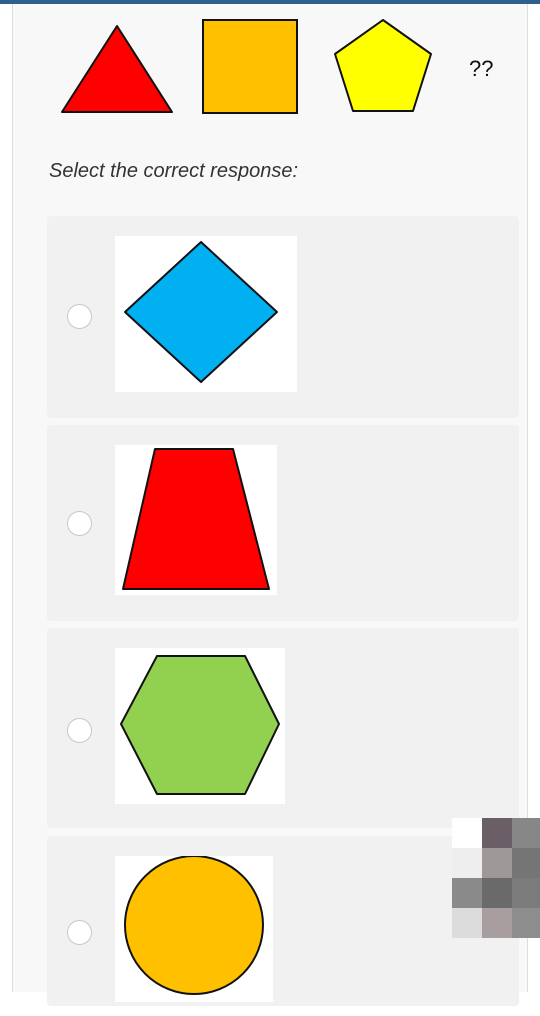 The height and width of the screenshot is (1016, 540). What do you see at coordinates (174, 171) in the screenshot?
I see `question-prompt: Select the correct response:` at bounding box center [174, 171].